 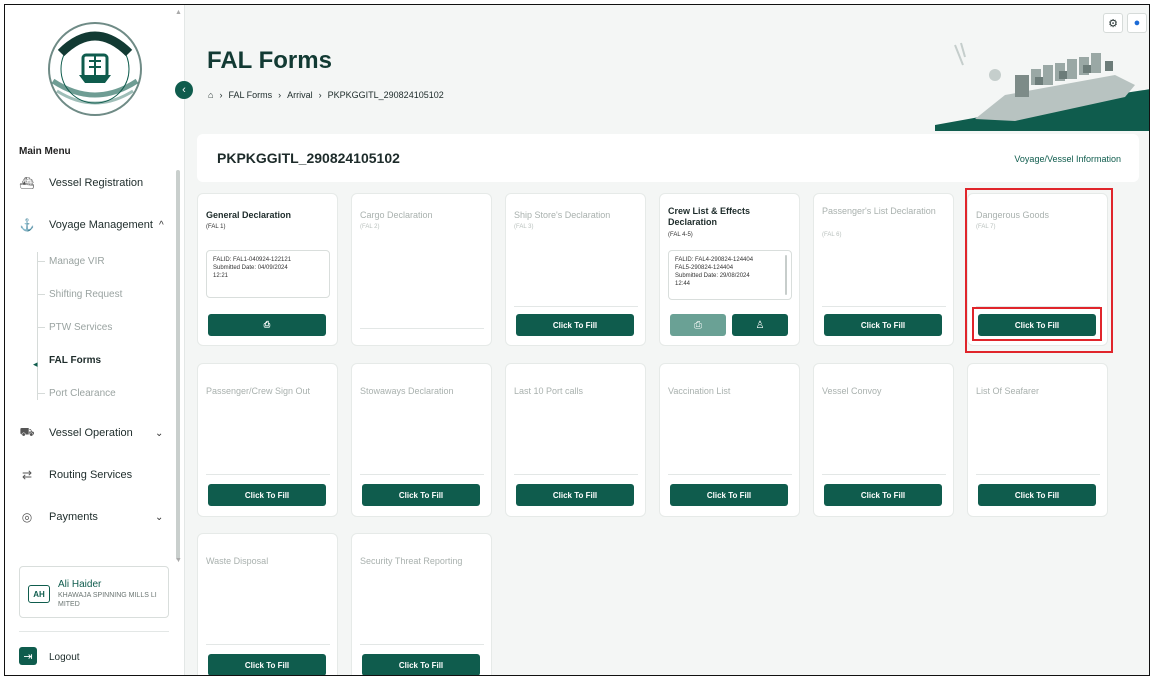 What do you see at coordinates (75, 360) in the screenshot?
I see `sidebar-subitem-fal-forms: FAL Forms` at bounding box center [75, 360].